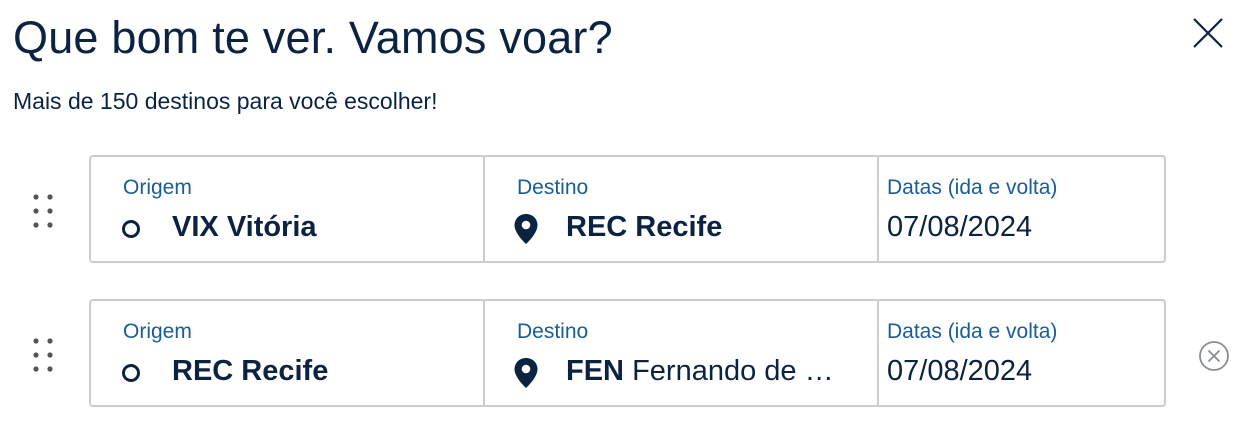 This screenshot has width=1248, height=425. I want to click on destination-field: Destino FEN Fernando de Noronha, so click(682, 353).